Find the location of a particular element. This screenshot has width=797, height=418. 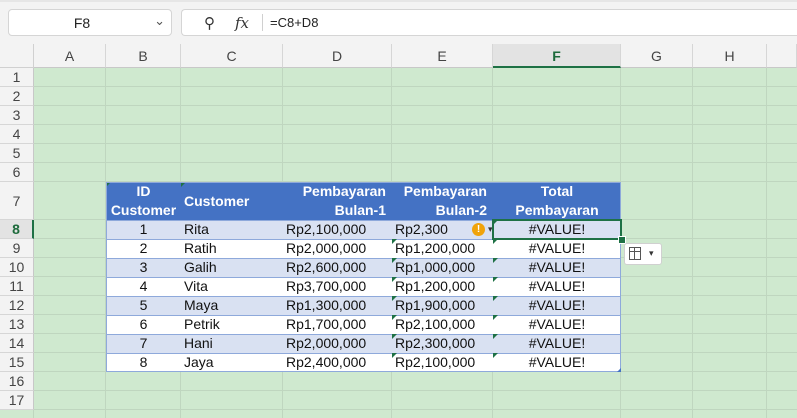

column-header-e: E is located at coordinates (442, 56).